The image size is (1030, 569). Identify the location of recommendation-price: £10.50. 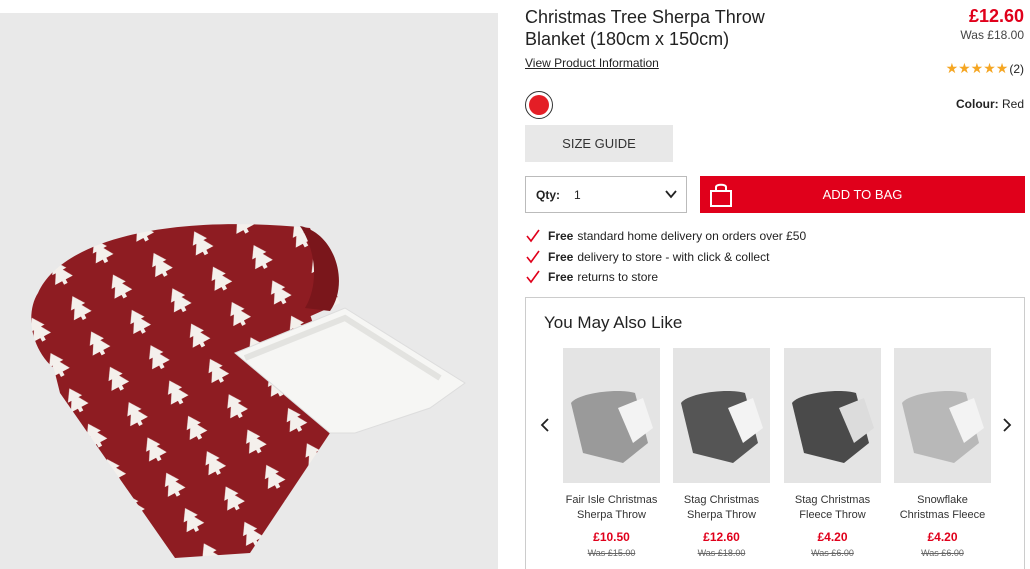
(611, 537).